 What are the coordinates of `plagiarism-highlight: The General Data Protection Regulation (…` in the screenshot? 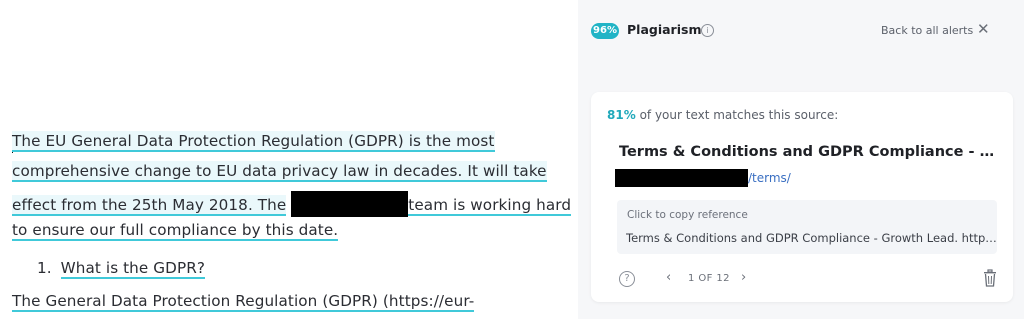 It's located at (243, 302).